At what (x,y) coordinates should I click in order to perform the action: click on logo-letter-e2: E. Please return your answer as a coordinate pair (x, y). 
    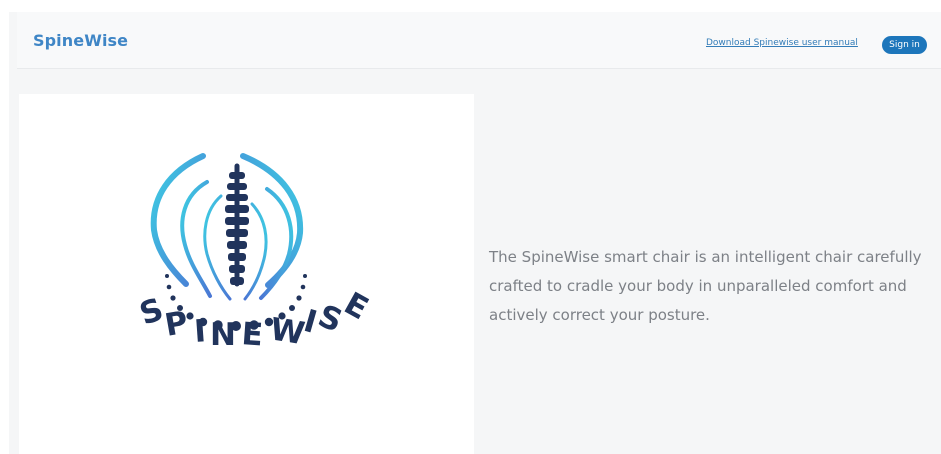
    Looking at the image, I should click on (356, 307).